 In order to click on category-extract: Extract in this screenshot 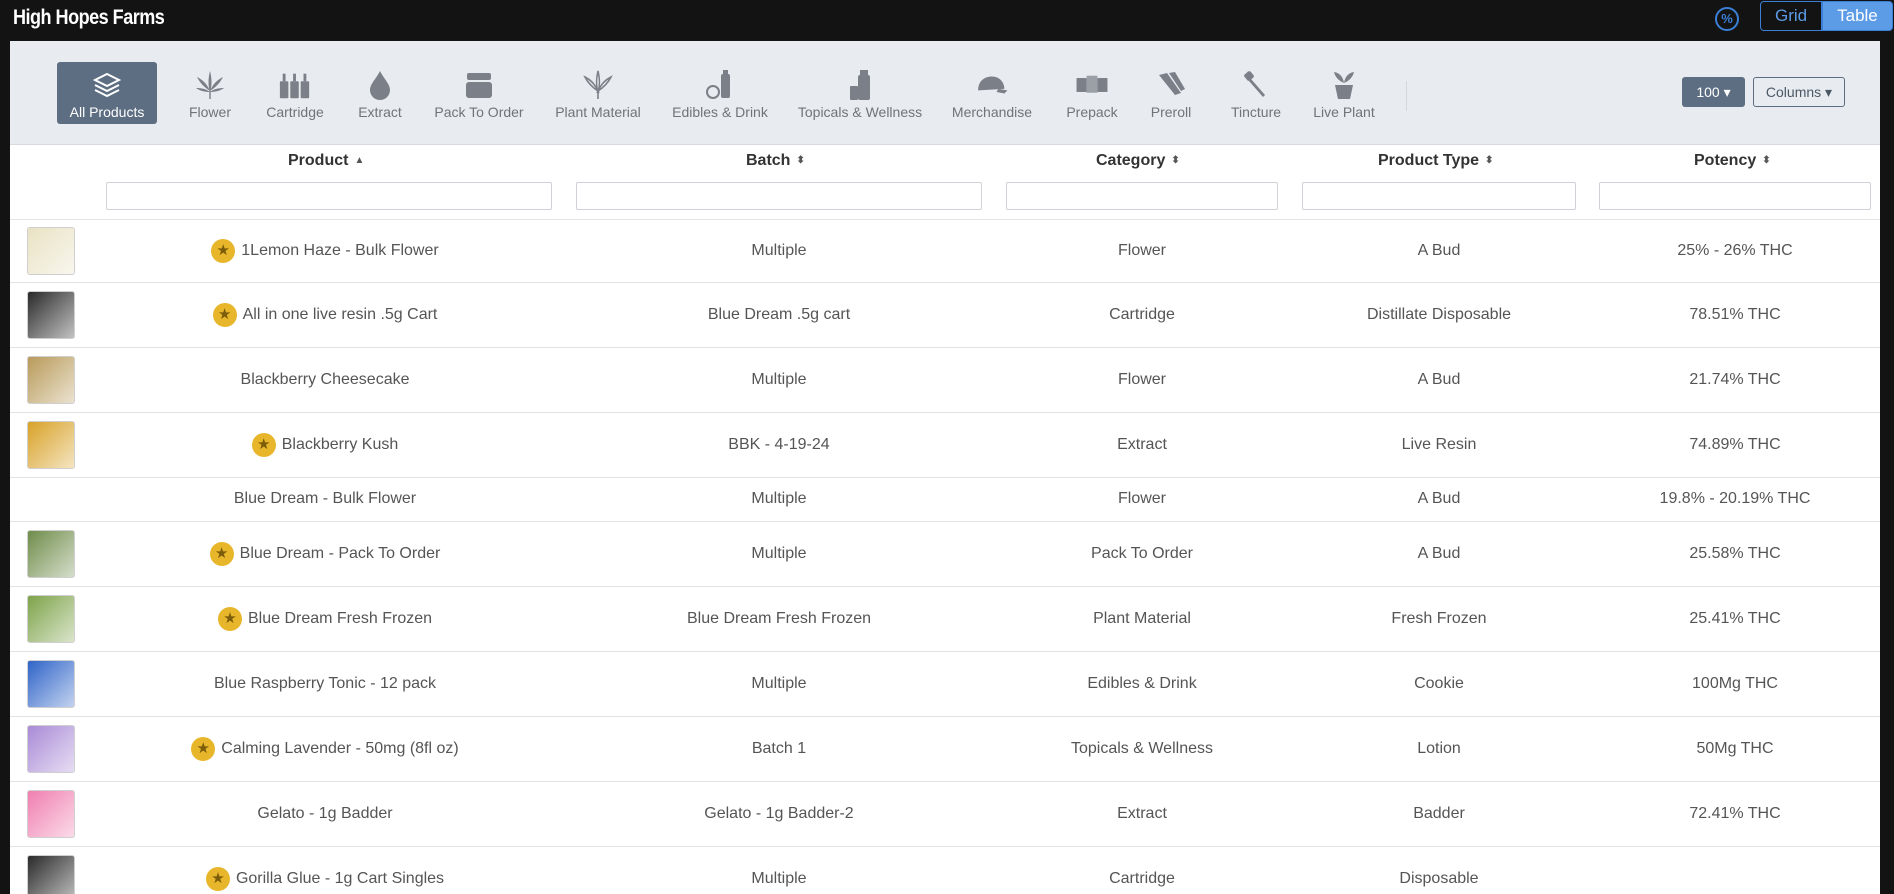, I will do `click(380, 93)`.